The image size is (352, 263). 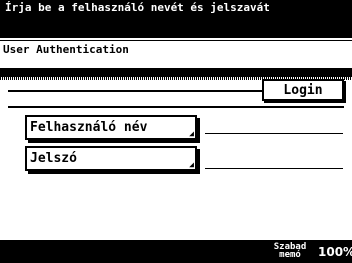 What do you see at coordinates (89, 127) in the screenshot?
I see `username-label: Felhasználó név` at bounding box center [89, 127].